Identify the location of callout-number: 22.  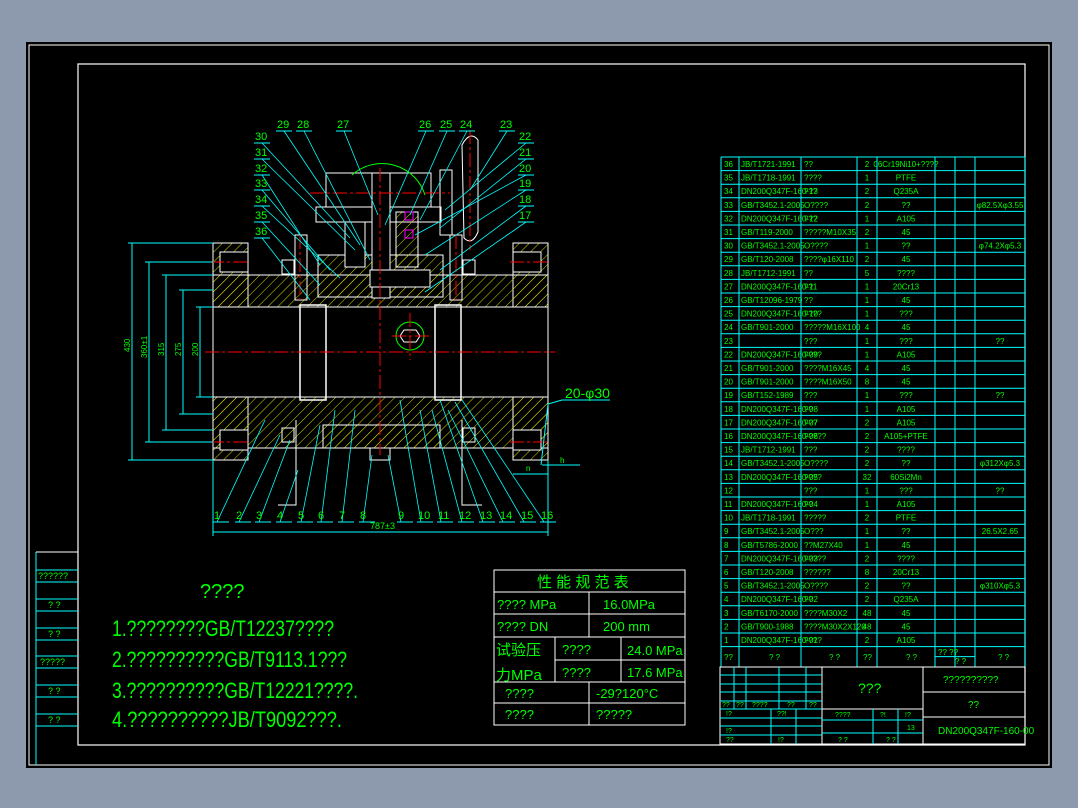
(525, 137).